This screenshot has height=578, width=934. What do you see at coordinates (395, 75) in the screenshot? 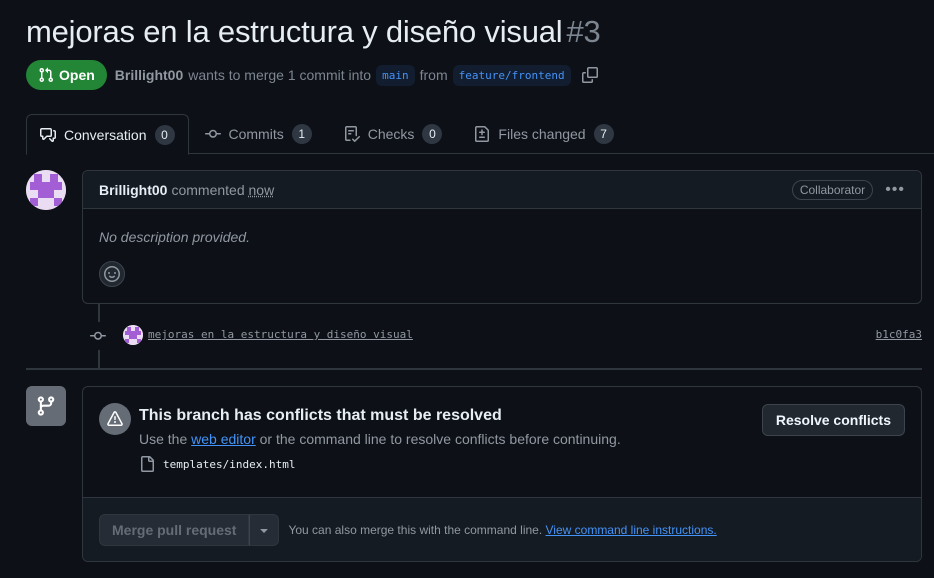
I see `base-branch: main` at bounding box center [395, 75].